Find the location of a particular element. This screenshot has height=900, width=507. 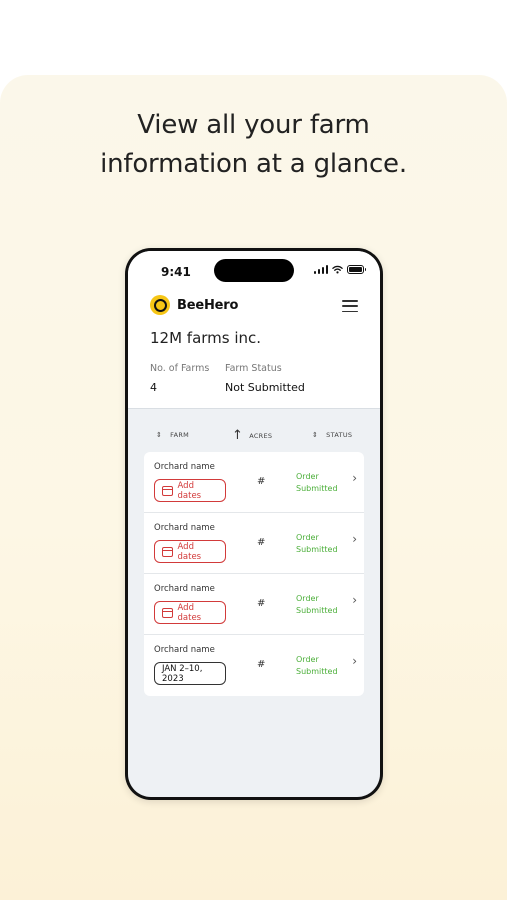

battery-icon is located at coordinates (356, 269).